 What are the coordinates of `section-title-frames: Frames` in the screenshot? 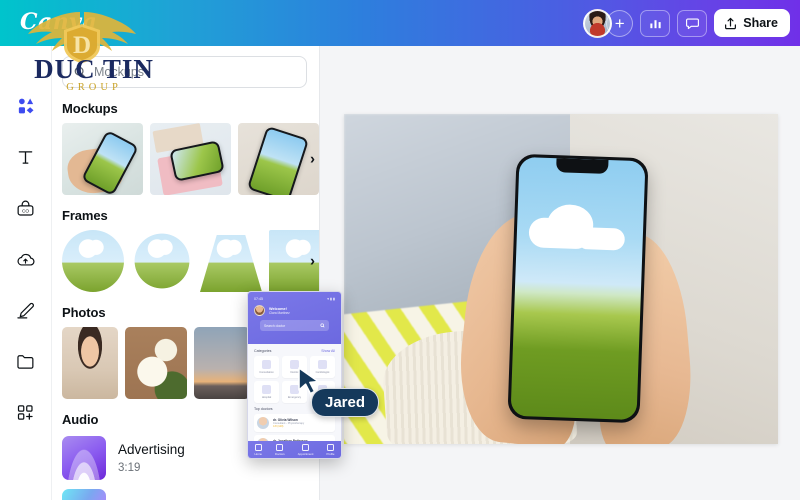 It's located at (85, 215).